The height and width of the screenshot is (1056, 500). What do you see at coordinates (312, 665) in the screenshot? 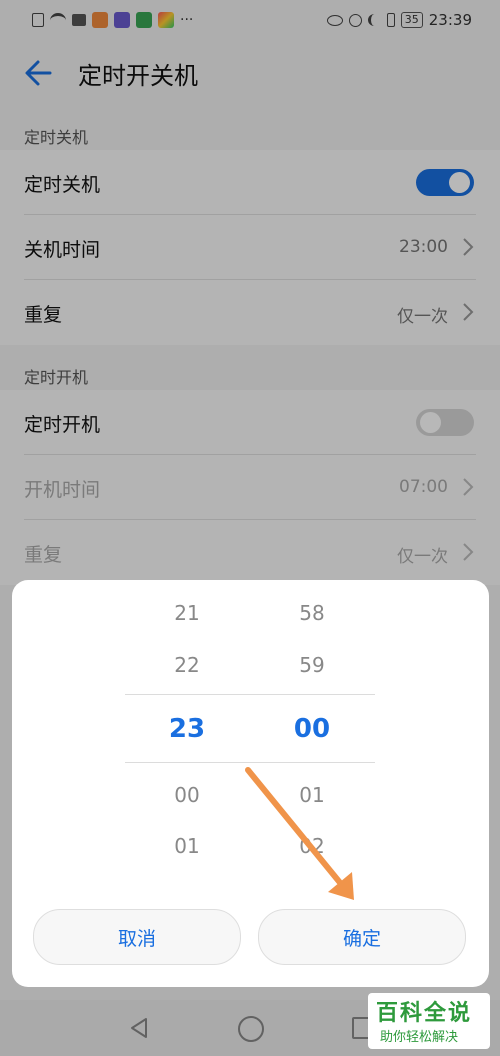
I see `minute-option: 59` at bounding box center [312, 665].